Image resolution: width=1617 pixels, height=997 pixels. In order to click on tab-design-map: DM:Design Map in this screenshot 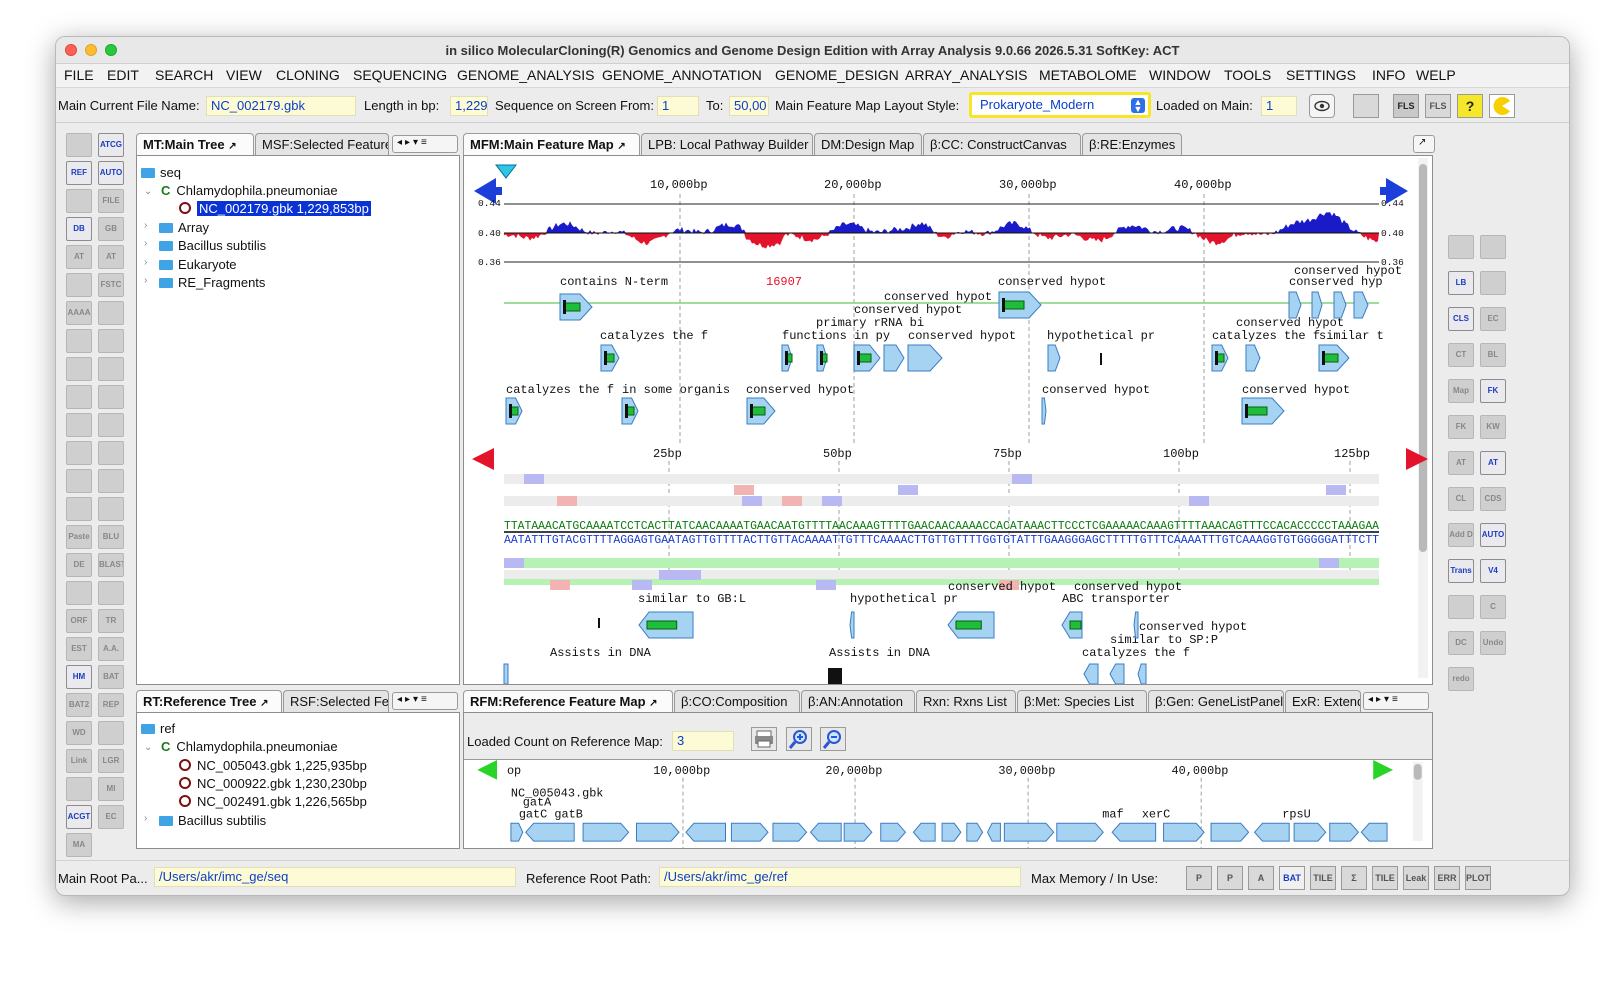, I will do `click(868, 144)`.